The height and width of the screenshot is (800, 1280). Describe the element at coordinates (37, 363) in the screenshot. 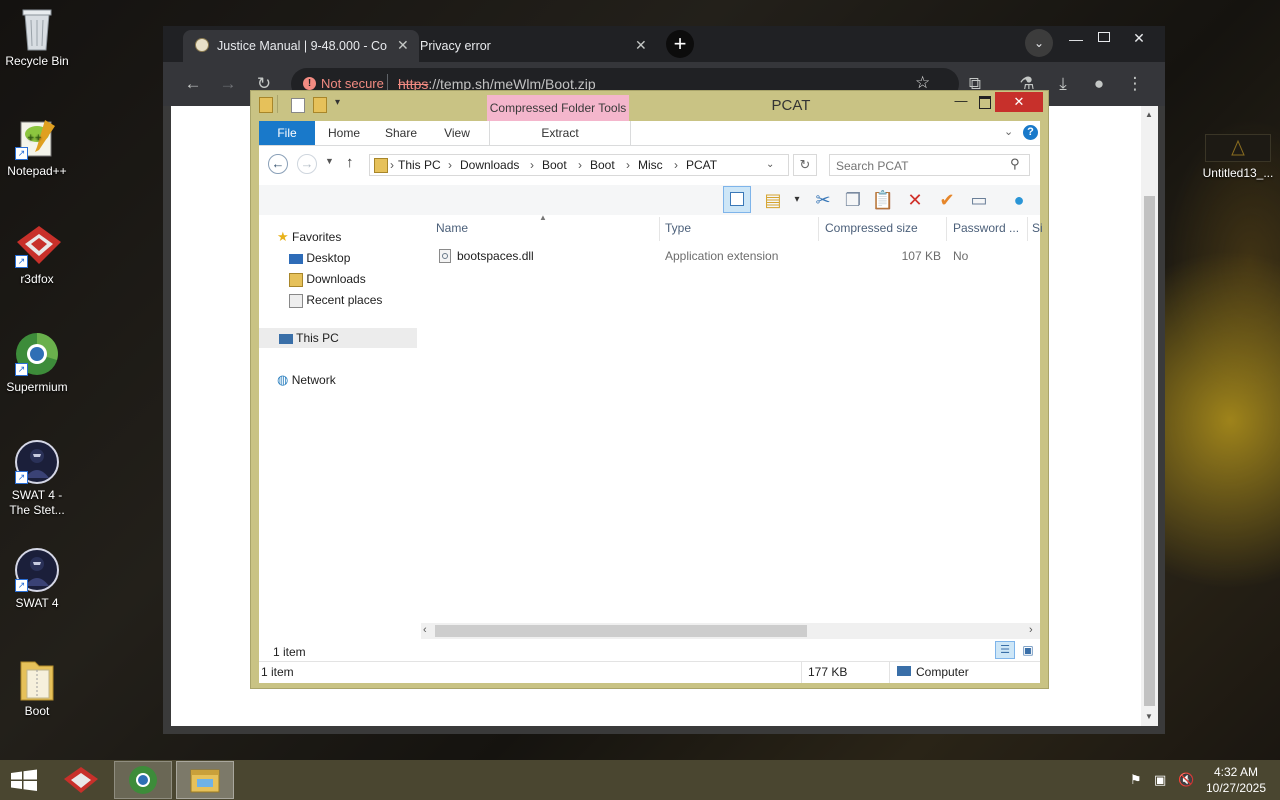

I see `desktop-icon-supermium: ↗ Supermium` at that location.